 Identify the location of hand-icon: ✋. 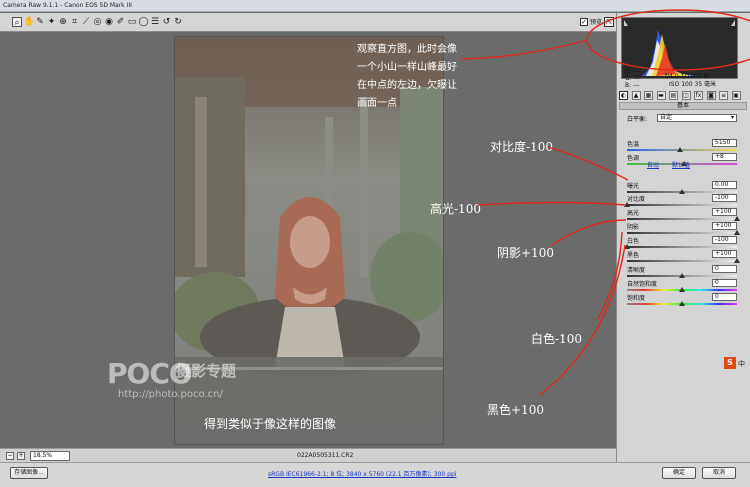
(29, 22).